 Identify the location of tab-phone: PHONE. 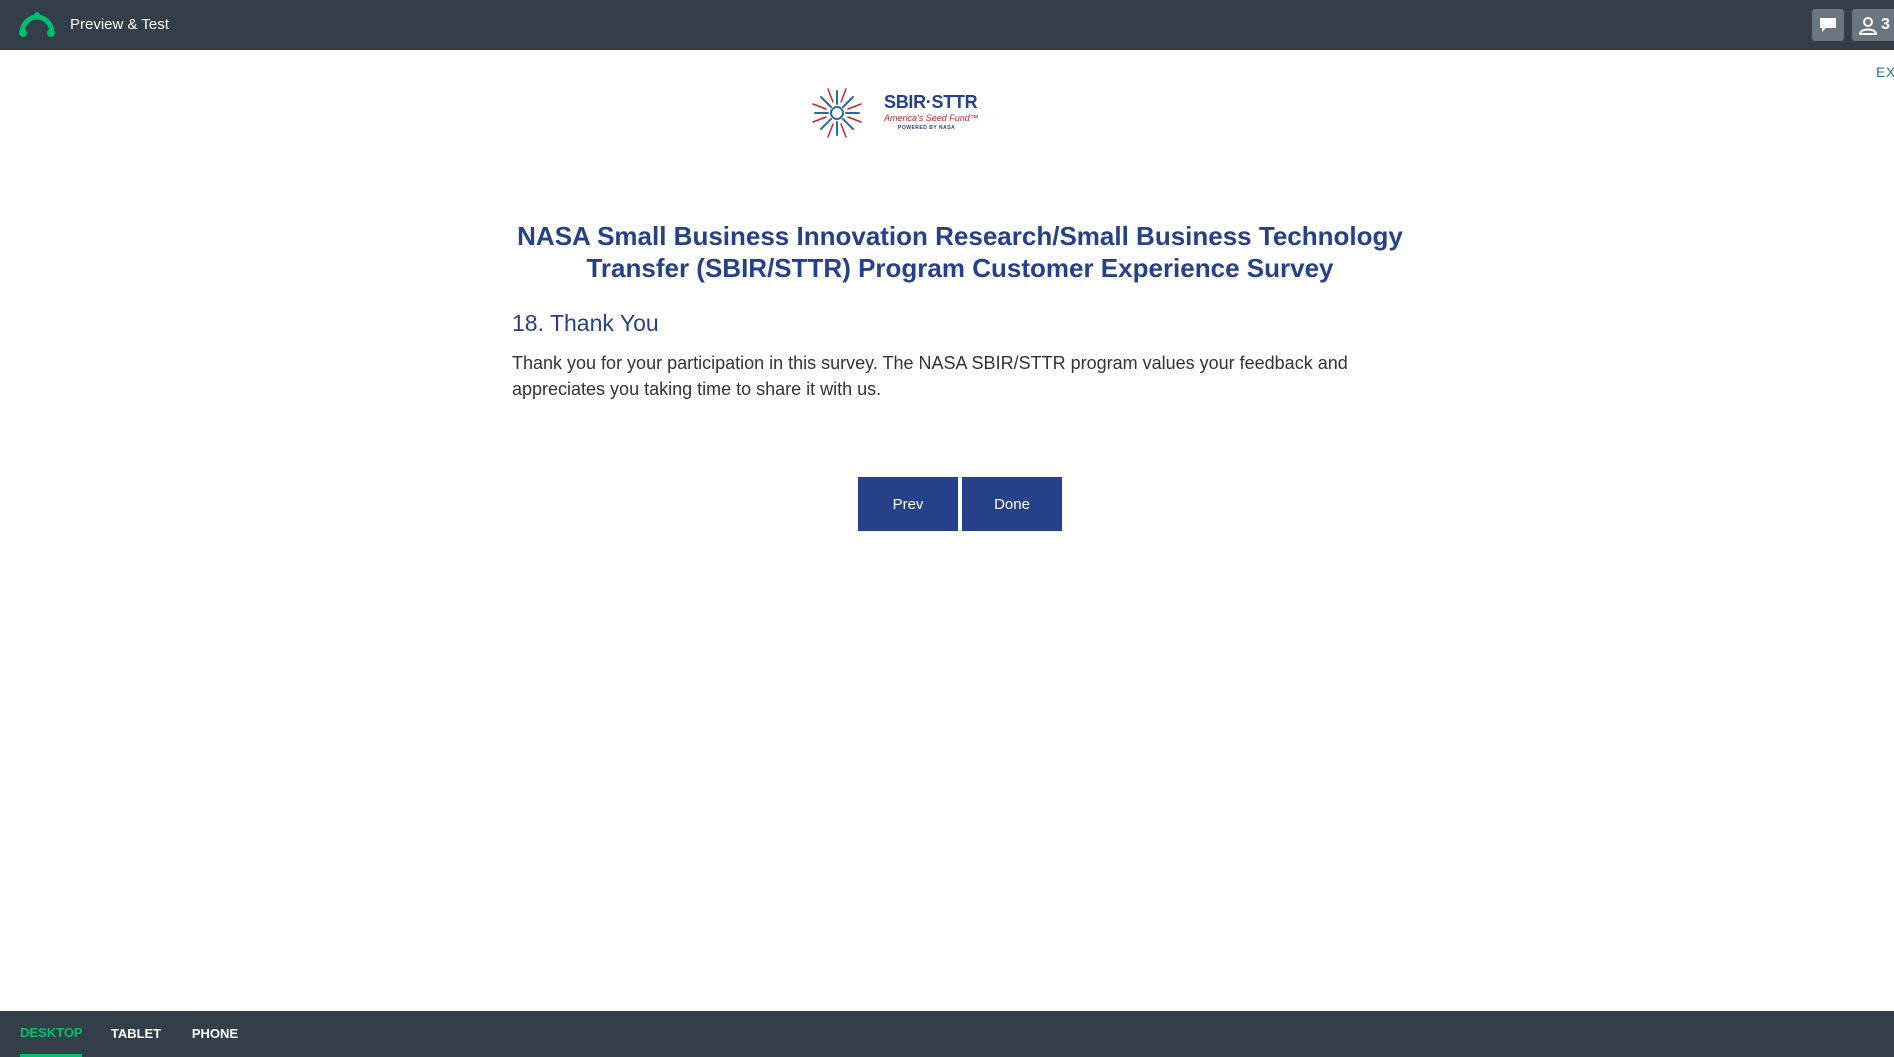
(215, 1034).